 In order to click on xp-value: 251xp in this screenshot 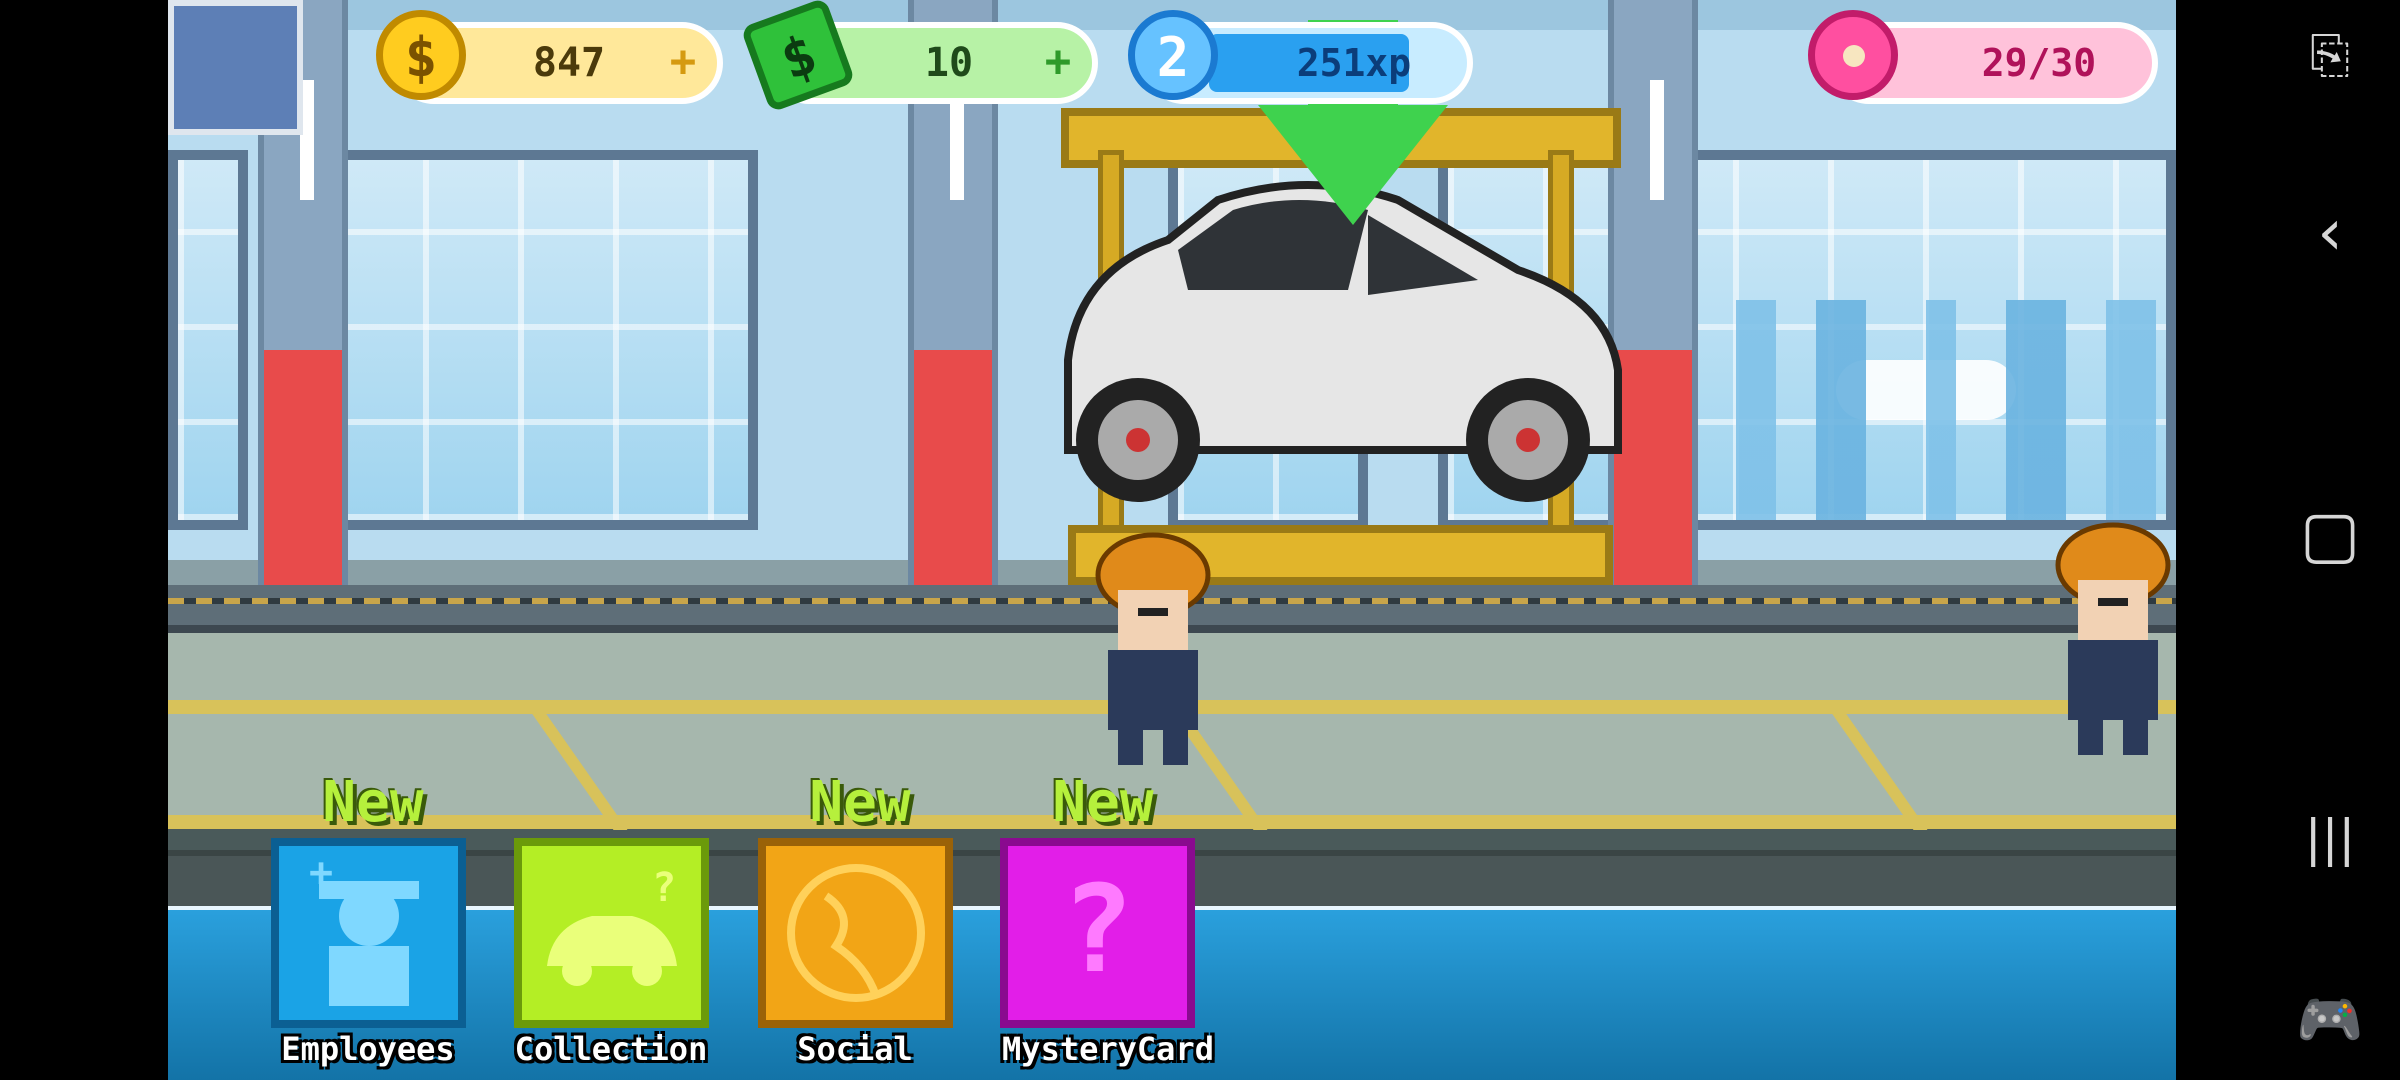, I will do `click(1354, 63)`.